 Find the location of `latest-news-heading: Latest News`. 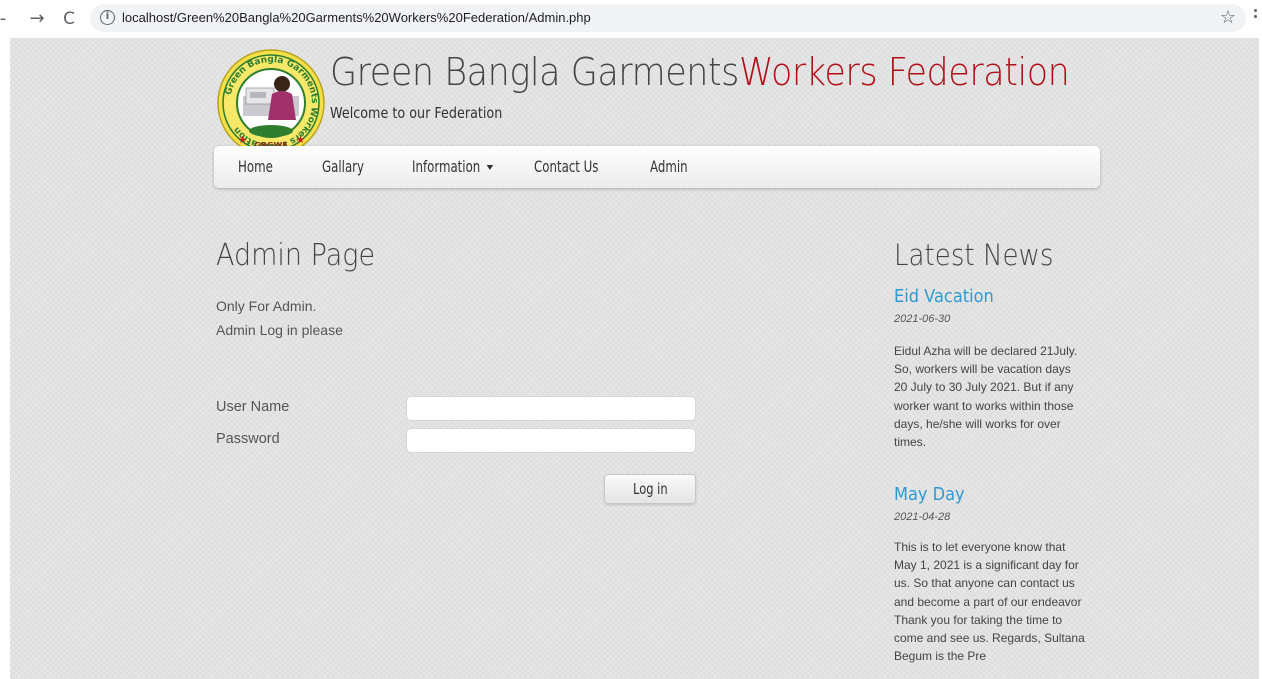

latest-news-heading: Latest News is located at coordinates (974, 255).